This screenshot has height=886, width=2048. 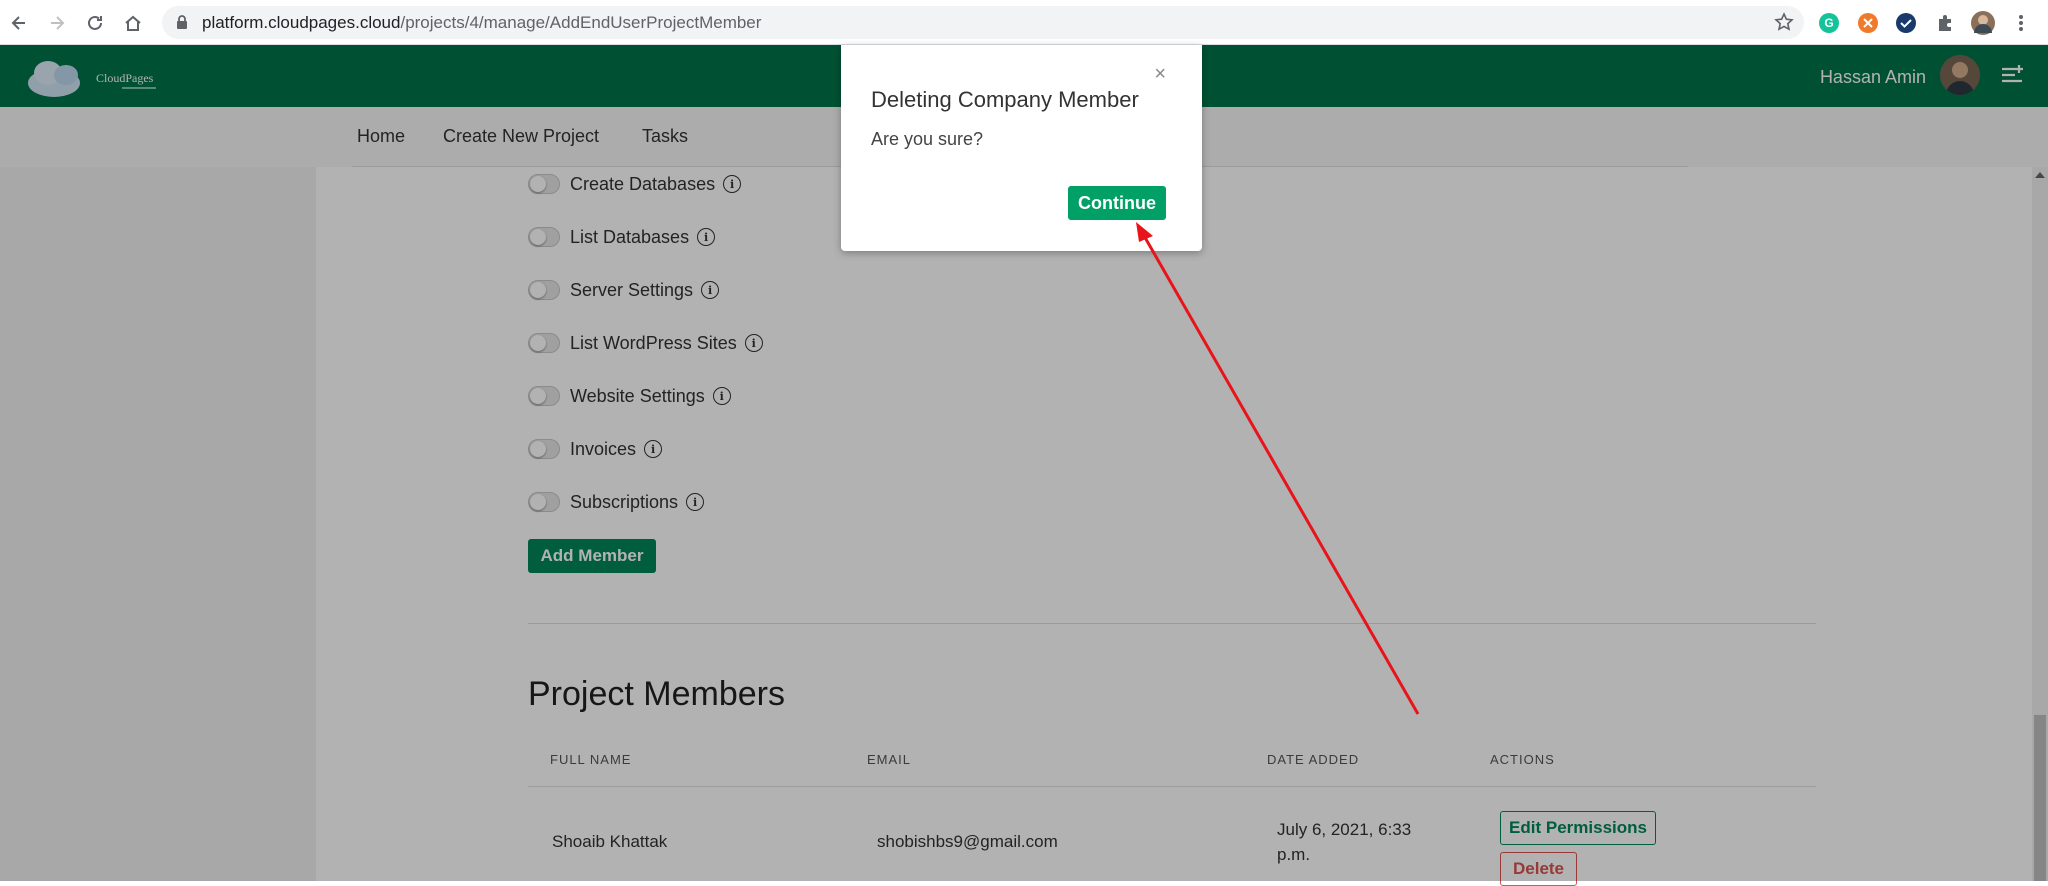 What do you see at coordinates (19, 23) in the screenshot?
I see `back-icon` at bounding box center [19, 23].